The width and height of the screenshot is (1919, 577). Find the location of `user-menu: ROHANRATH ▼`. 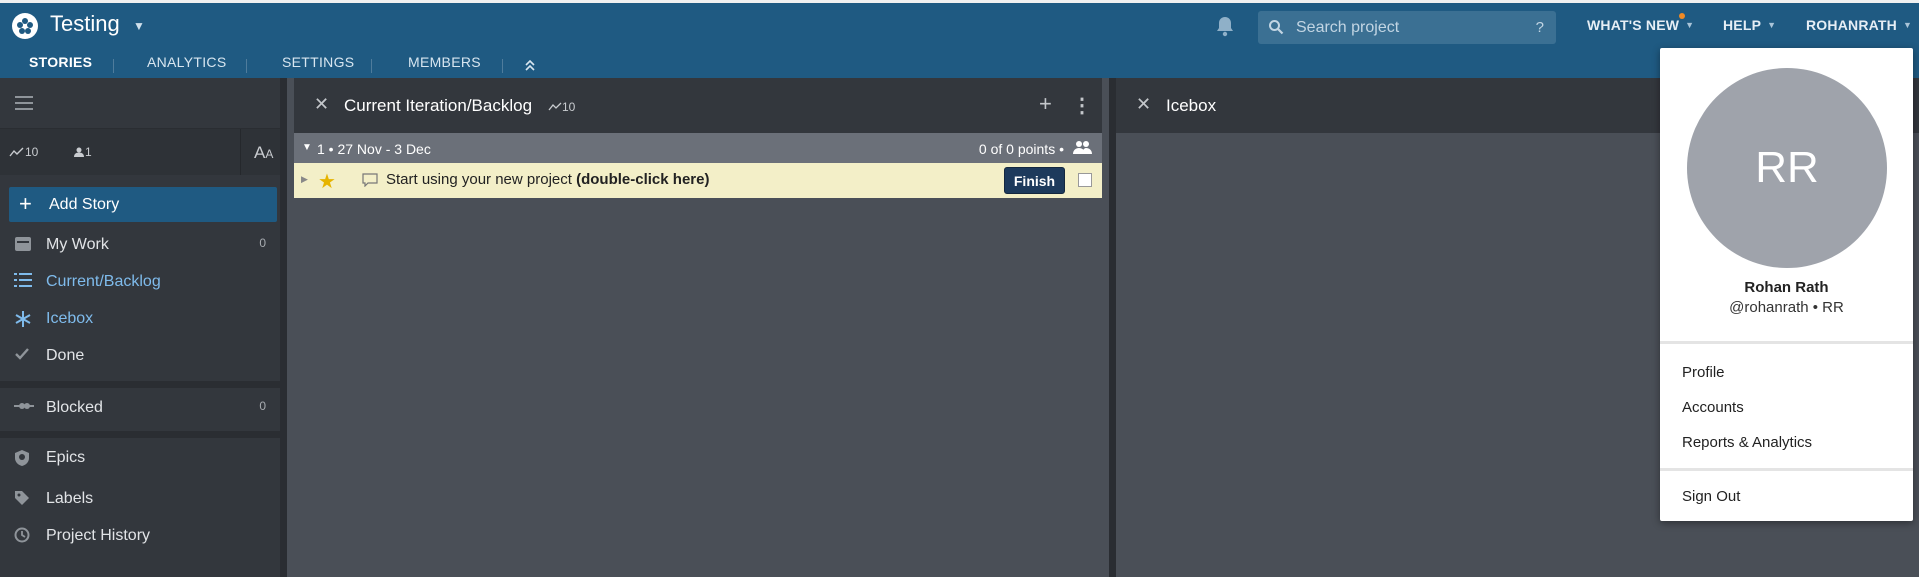

user-menu: ROHANRATH ▼ is located at coordinates (1859, 25).